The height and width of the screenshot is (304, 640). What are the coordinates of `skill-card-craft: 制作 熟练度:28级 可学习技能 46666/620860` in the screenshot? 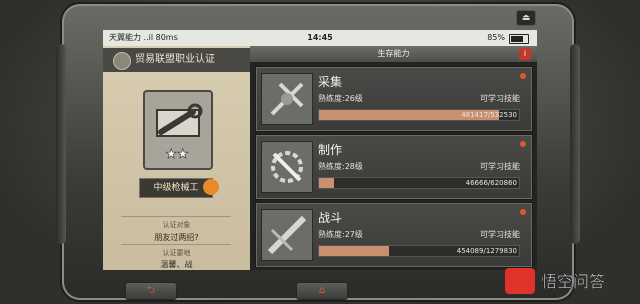 It's located at (394, 167).